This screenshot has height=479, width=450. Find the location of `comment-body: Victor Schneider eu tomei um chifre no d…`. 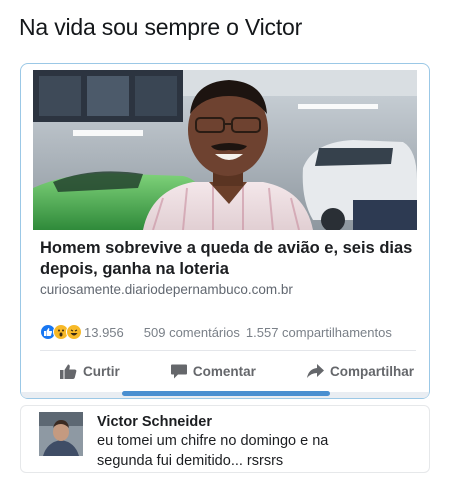

comment-body: Victor Schneider eu tomei um chifre no d… is located at coordinates (257, 442).